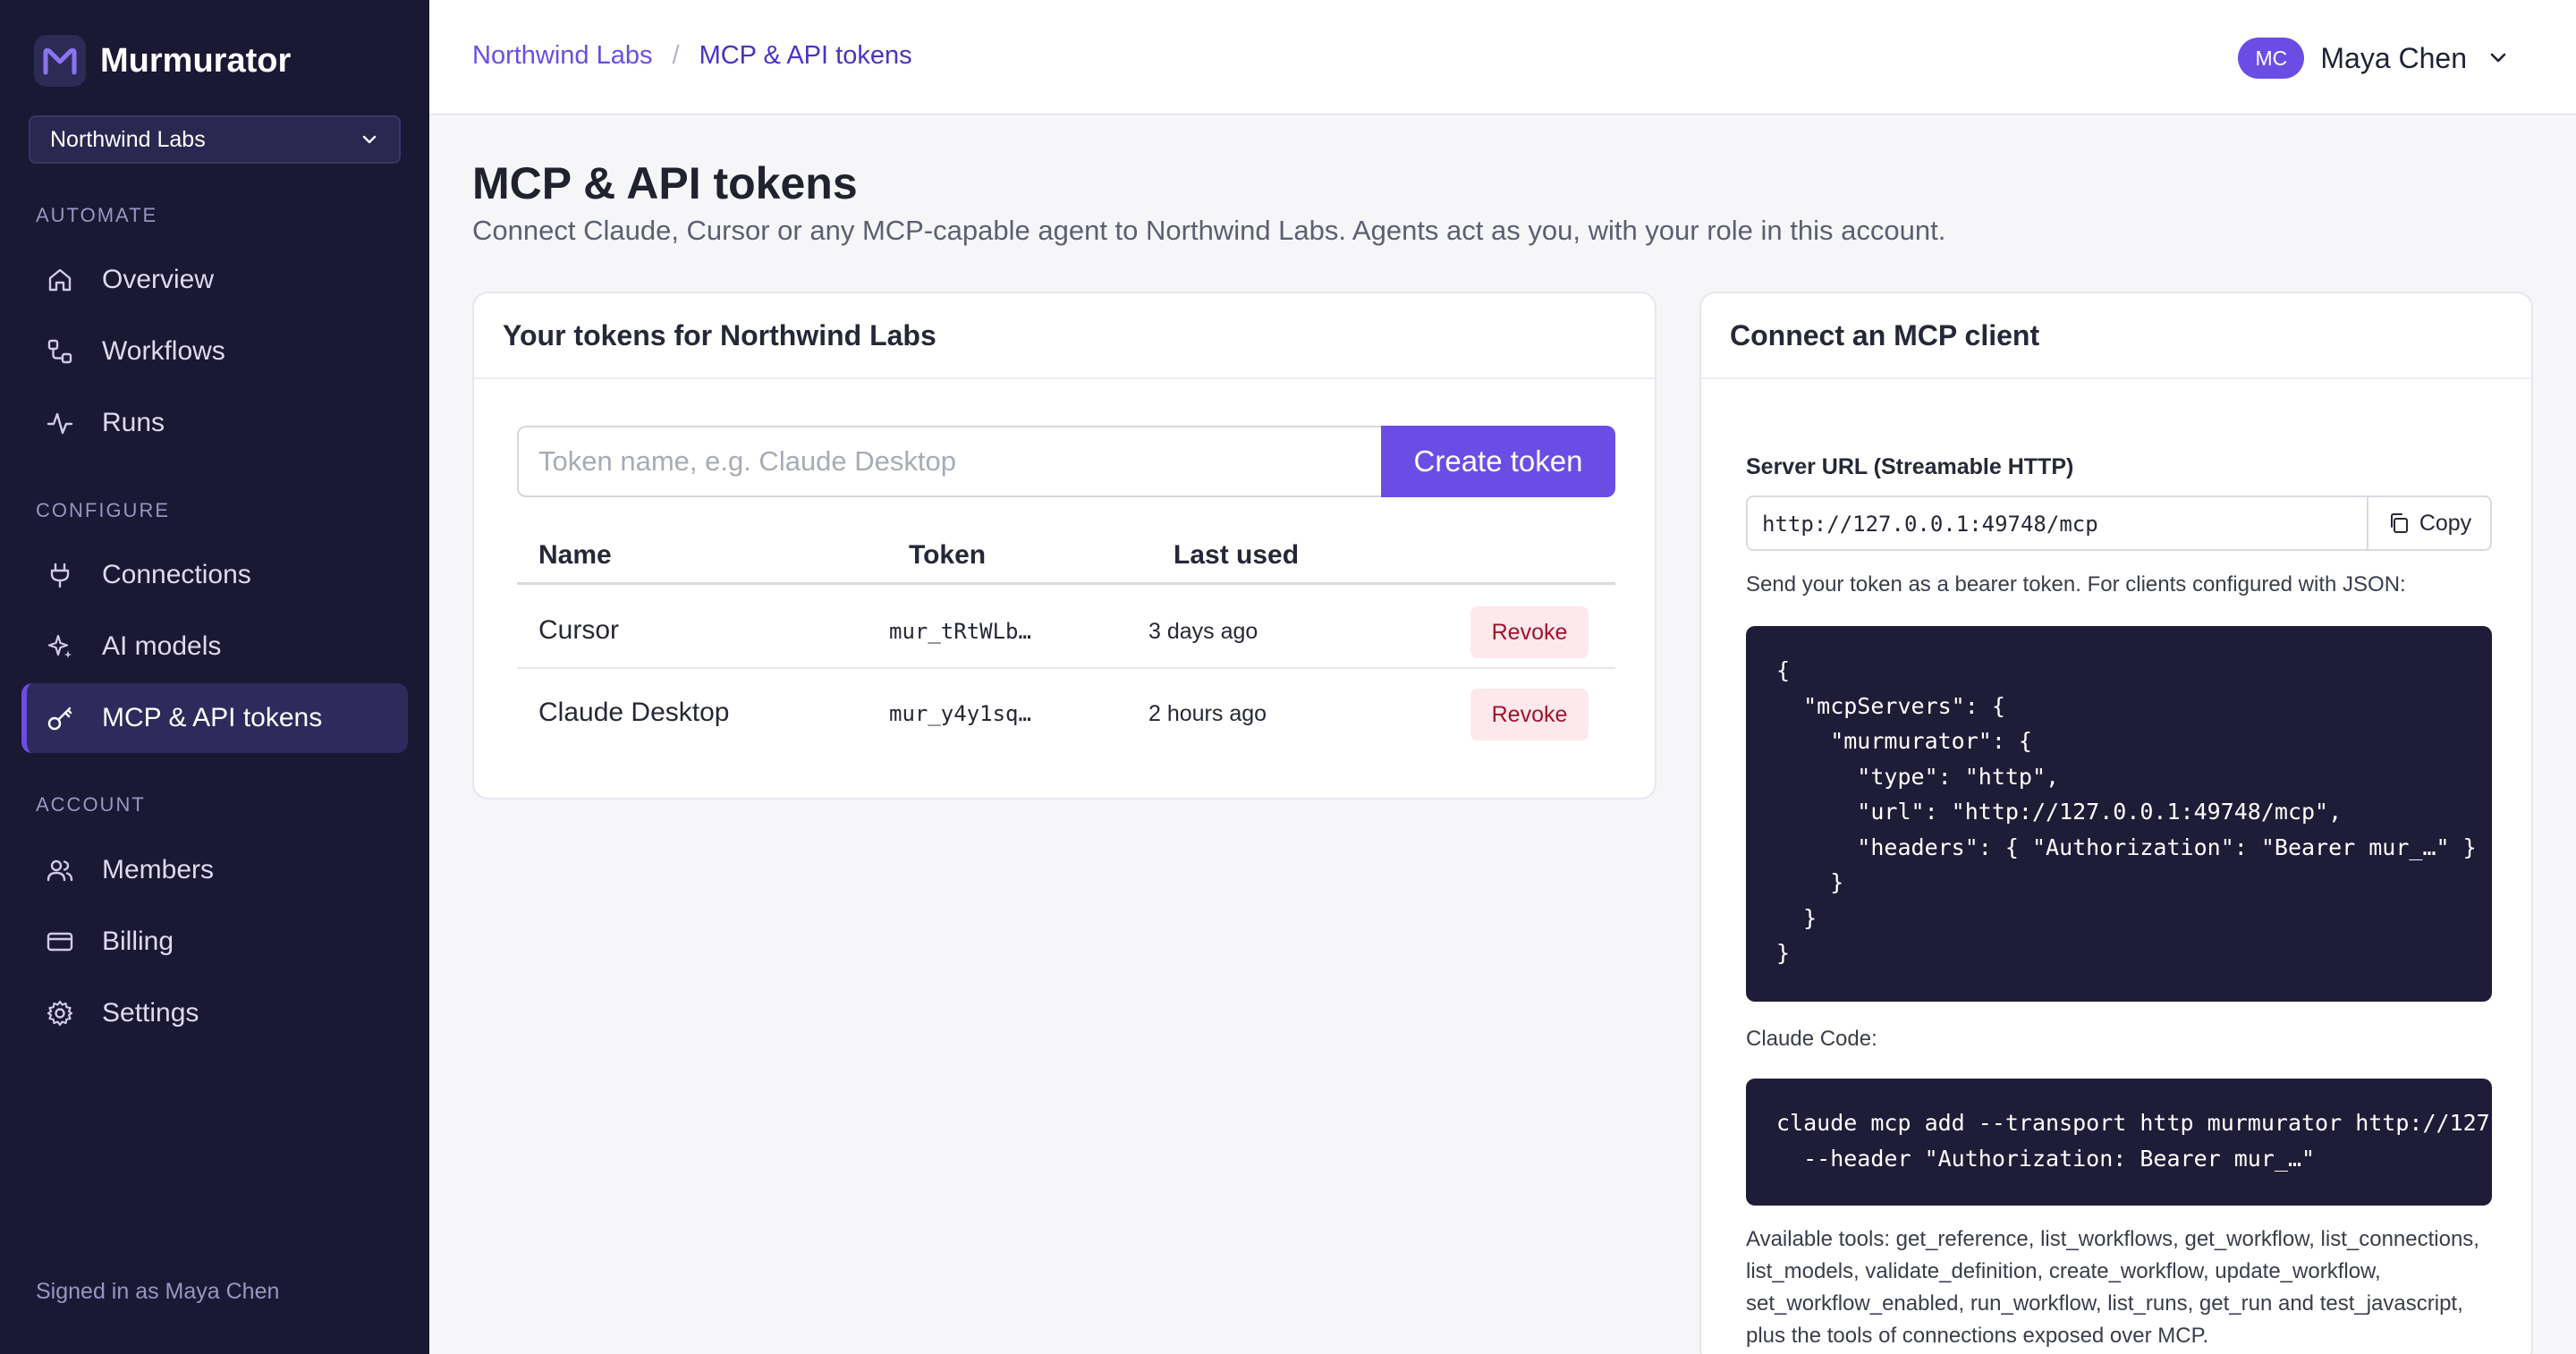 Image resolution: width=2576 pixels, height=1354 pixels. I want to click on key-icon, so click(60, 718).